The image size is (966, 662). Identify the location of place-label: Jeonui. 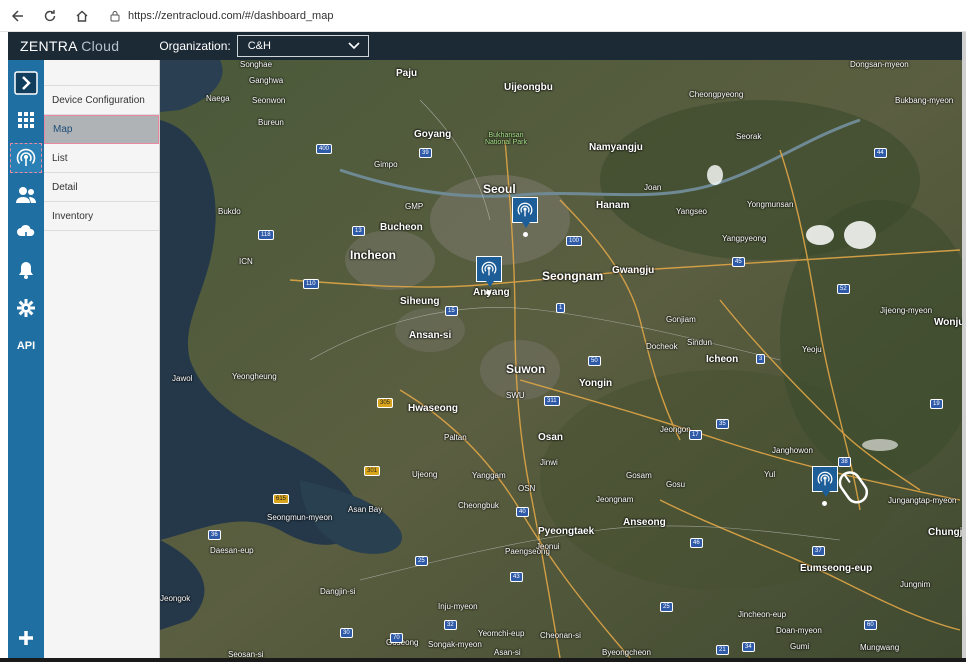
(548, 546).